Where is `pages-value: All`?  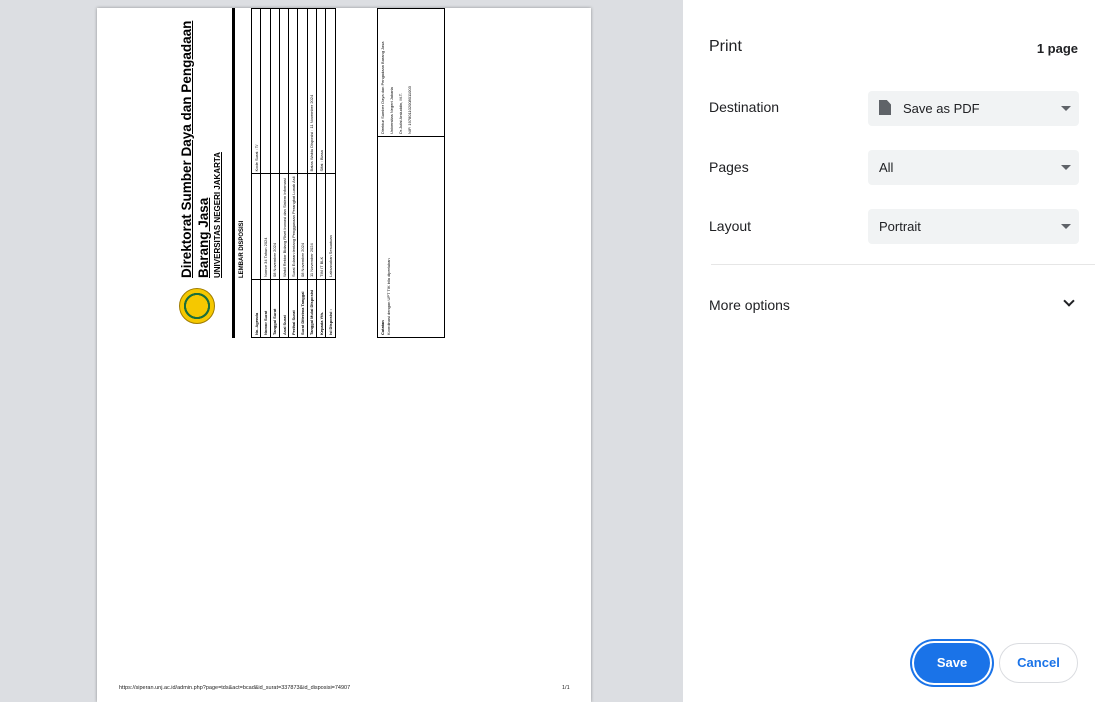
pages-value: All is located at coordinates (886, 167).